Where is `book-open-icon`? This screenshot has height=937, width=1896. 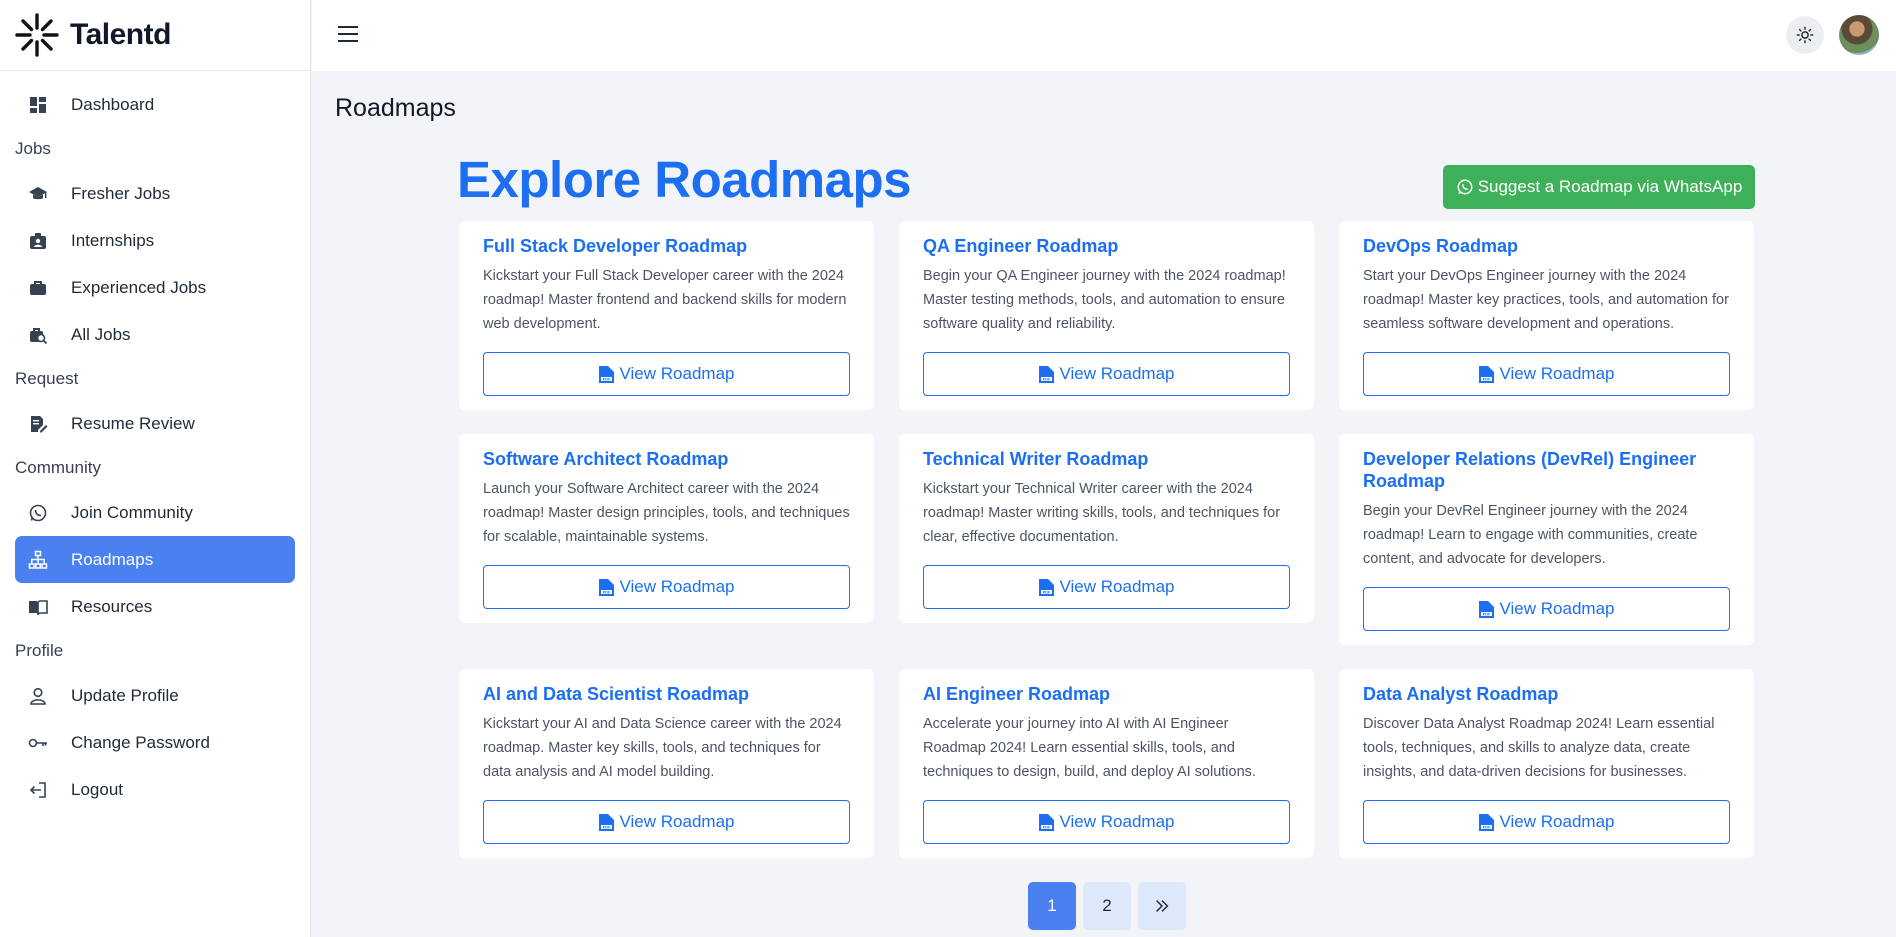 book-open-icon is located at coordinates (38, 607).